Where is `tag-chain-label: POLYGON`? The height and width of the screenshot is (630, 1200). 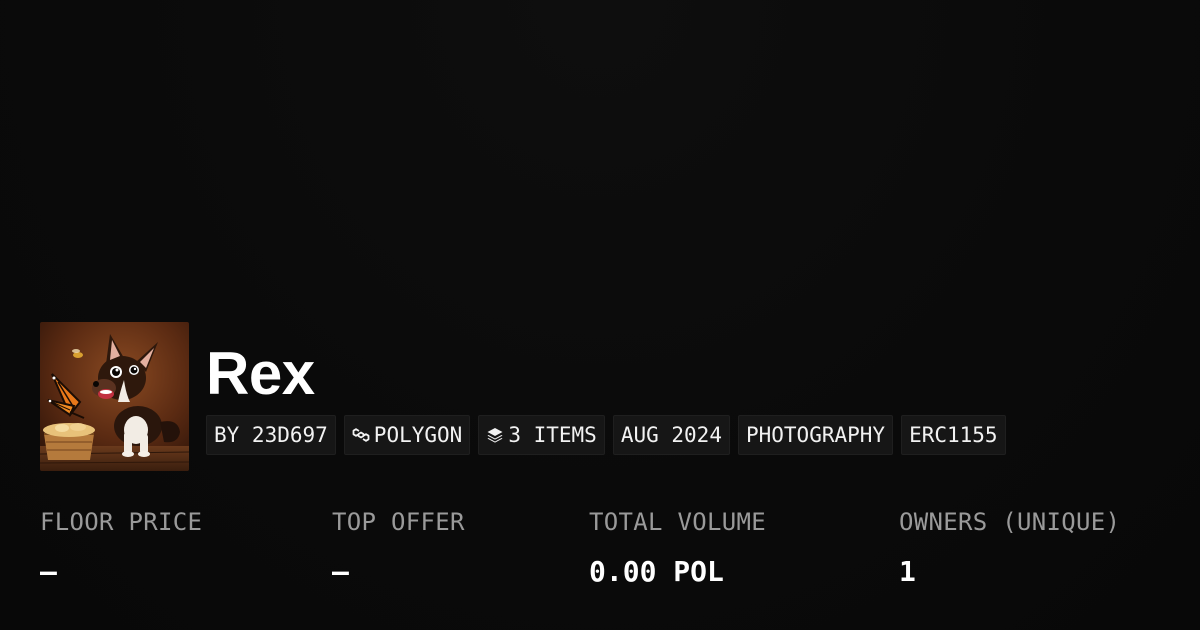 tag-chain-label: POLYGON is located at coordinates (418, 435).